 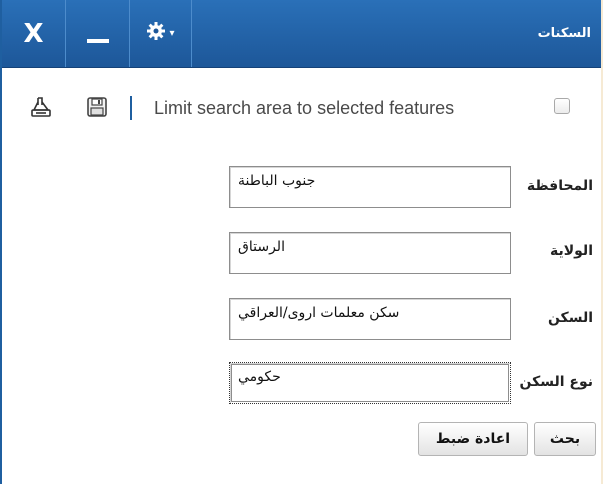 What do you see at coordinates (41, 107) in the screenshot?
I see `print-icon` at bounding box center [41, 107].